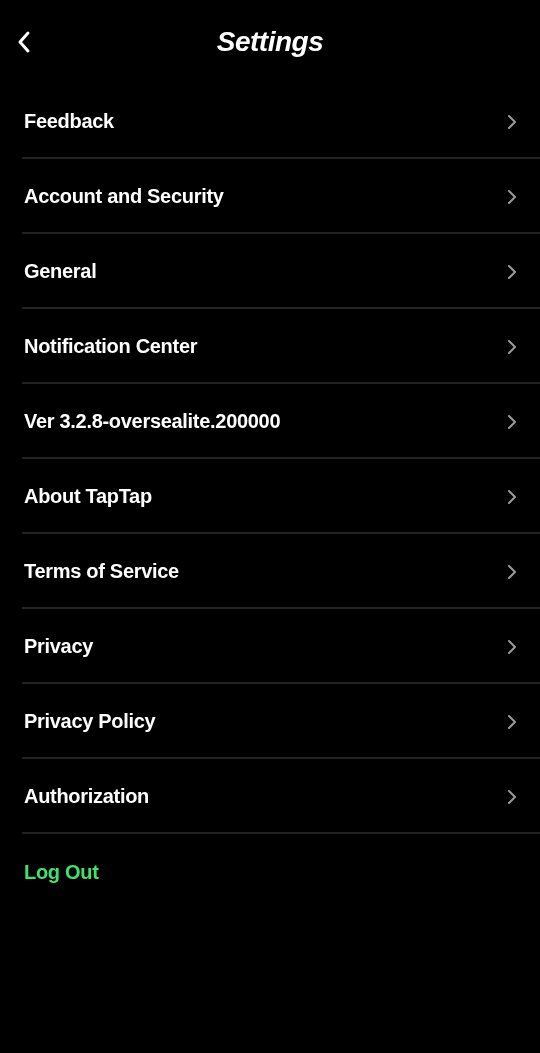 This screenshot has height=1053, width=540. What do you see at coordinates (61, 872) in the screenshot?
I see `logout-link: Log Out` at bounding box center [61, 872].